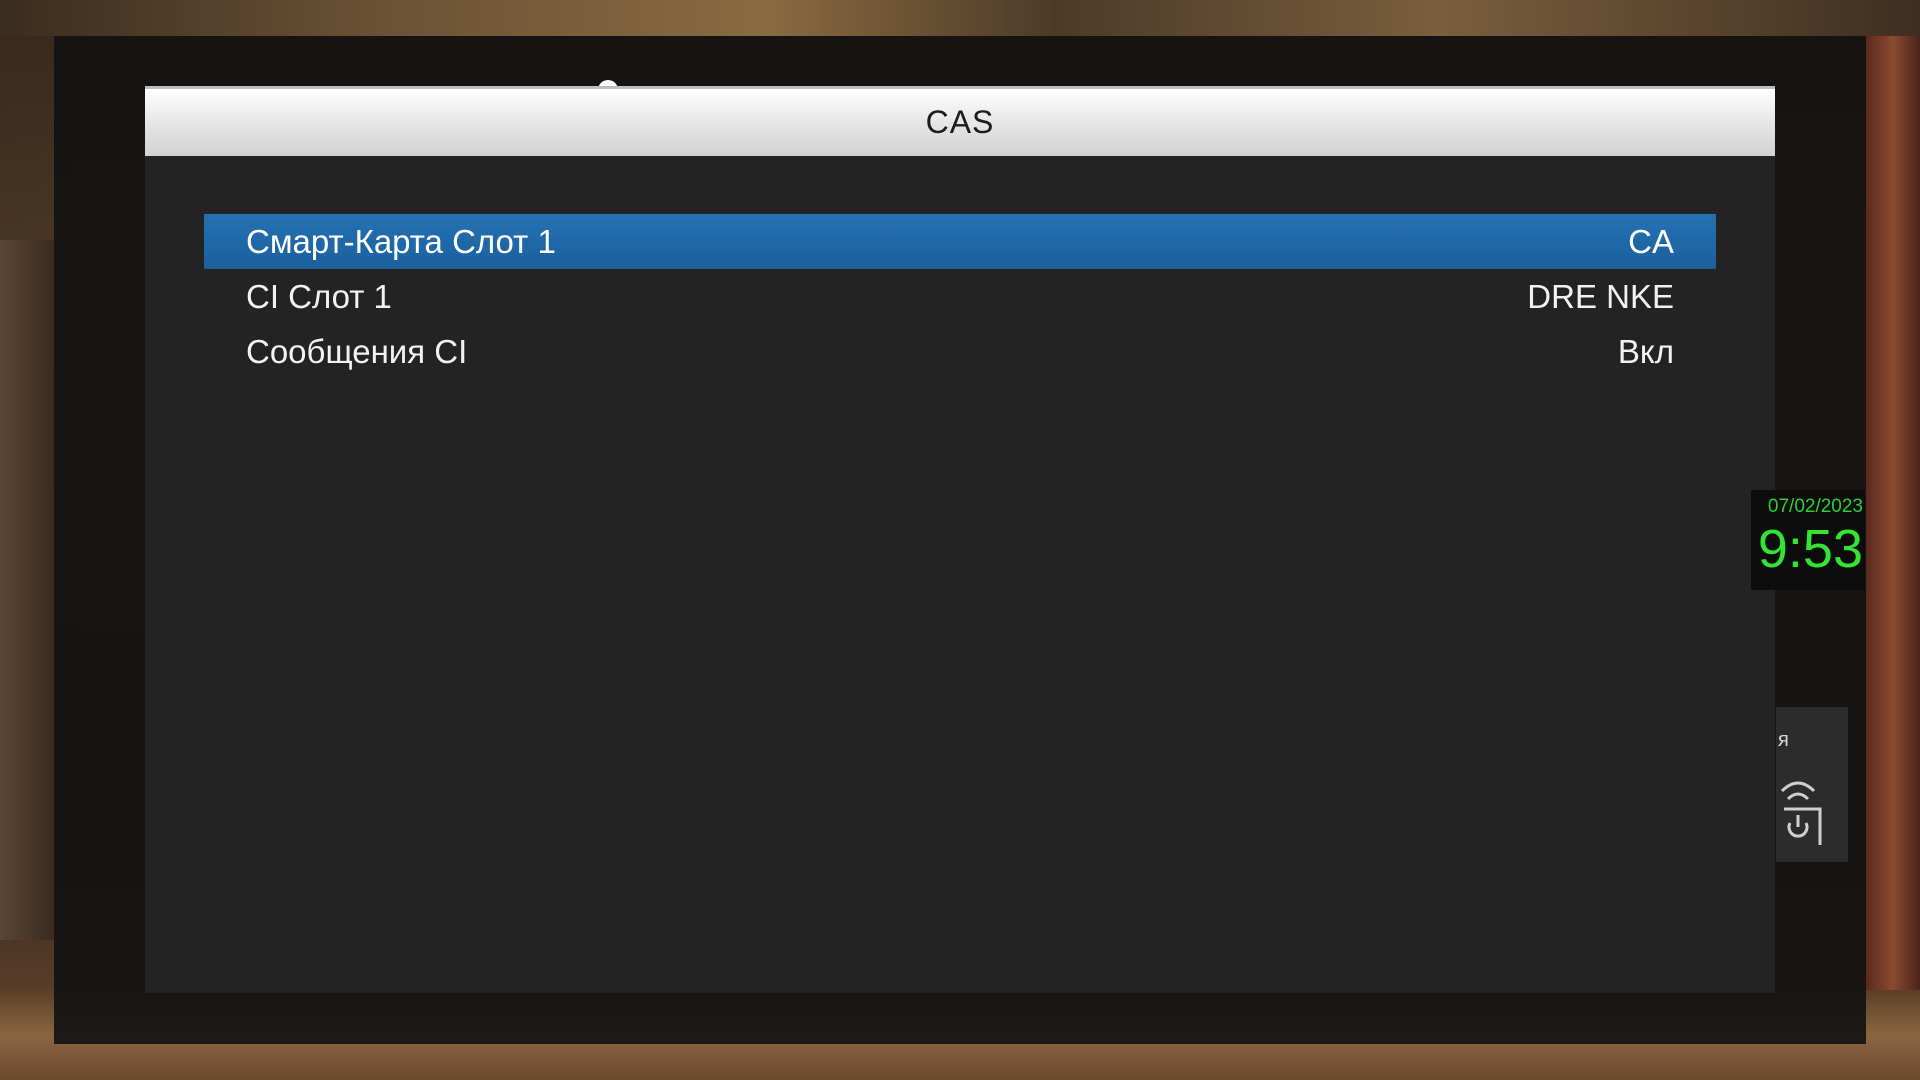  I want to click on side-widget-letter: я, so click(1783, 740).